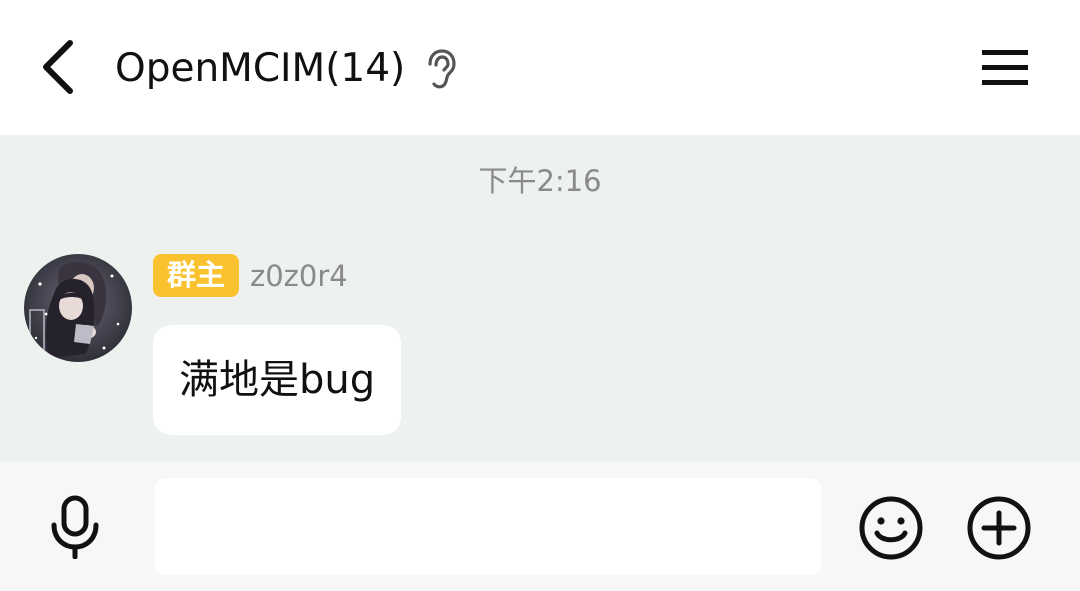 Image resolution: width=1080 pixels, height=591 pixels. I want to click on message-bubble: 满地是bug, so click(277, 380).